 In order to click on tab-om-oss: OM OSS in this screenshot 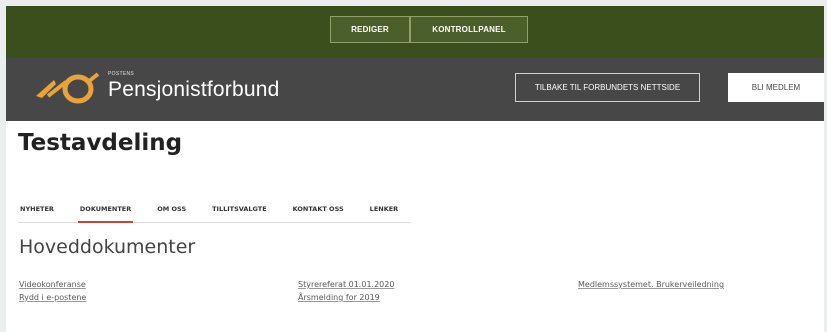, I will do `click(171, 212)`.